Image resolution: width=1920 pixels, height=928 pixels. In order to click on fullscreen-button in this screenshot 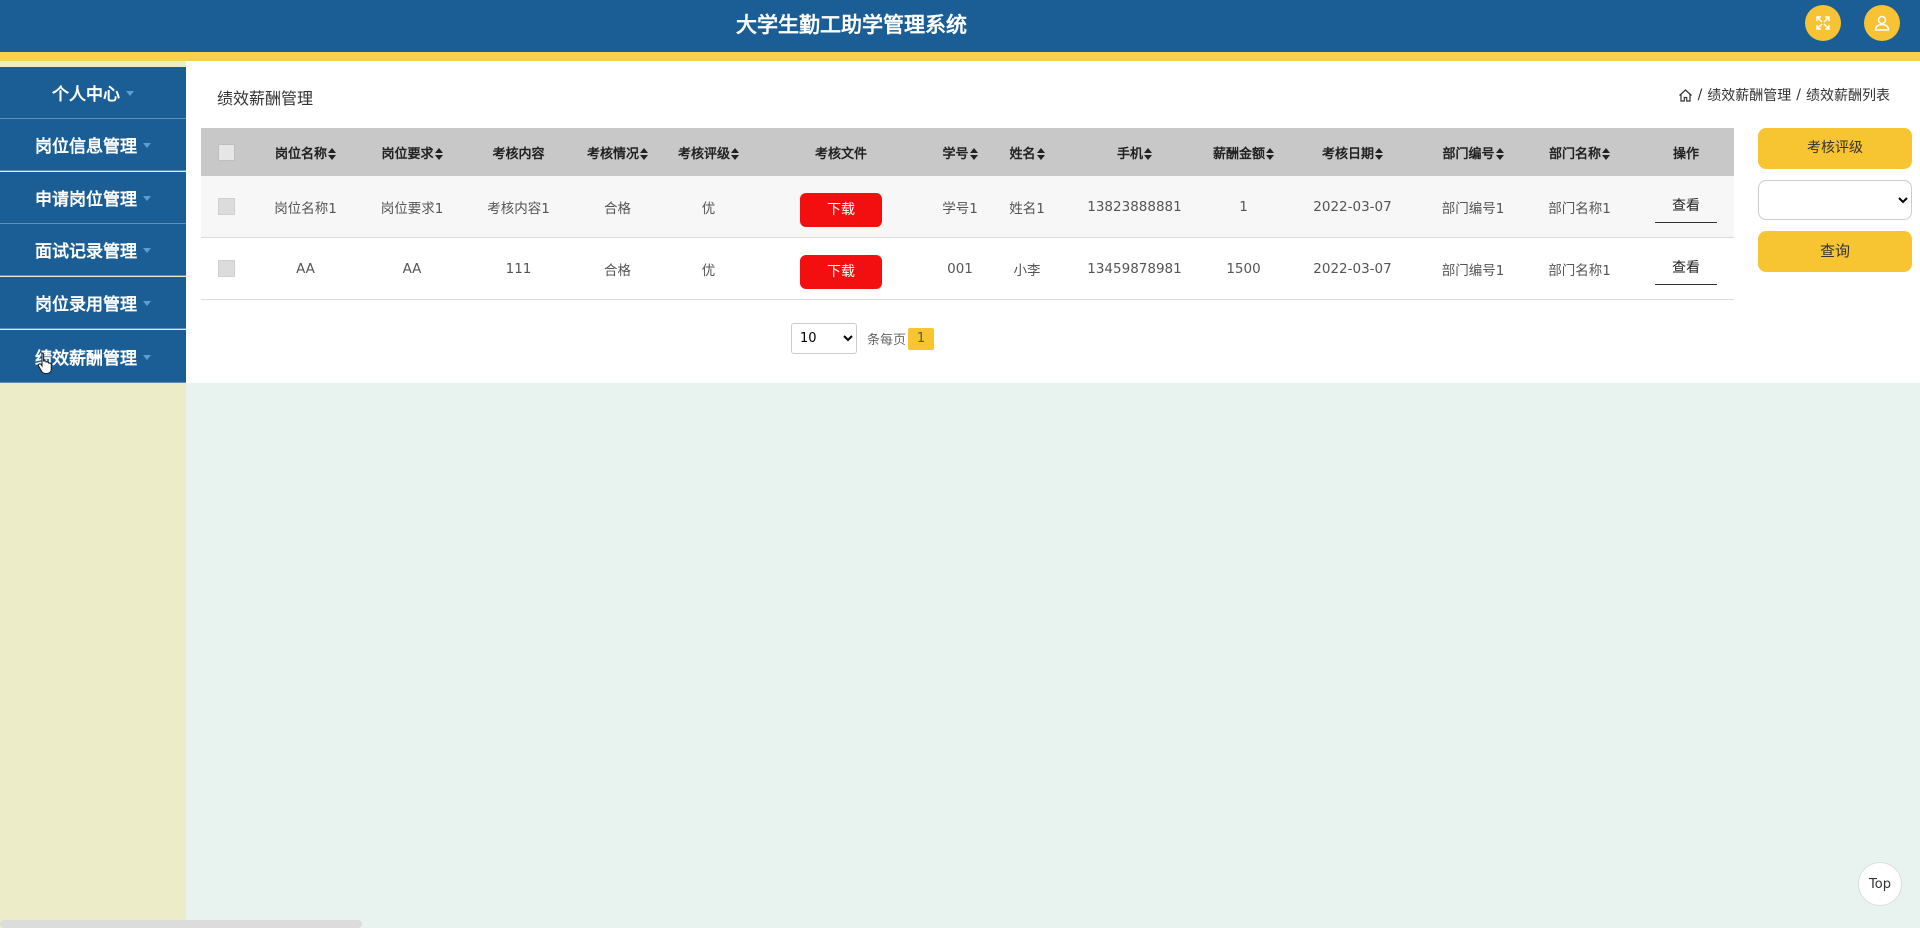, I will do `click(1823, 23)`.